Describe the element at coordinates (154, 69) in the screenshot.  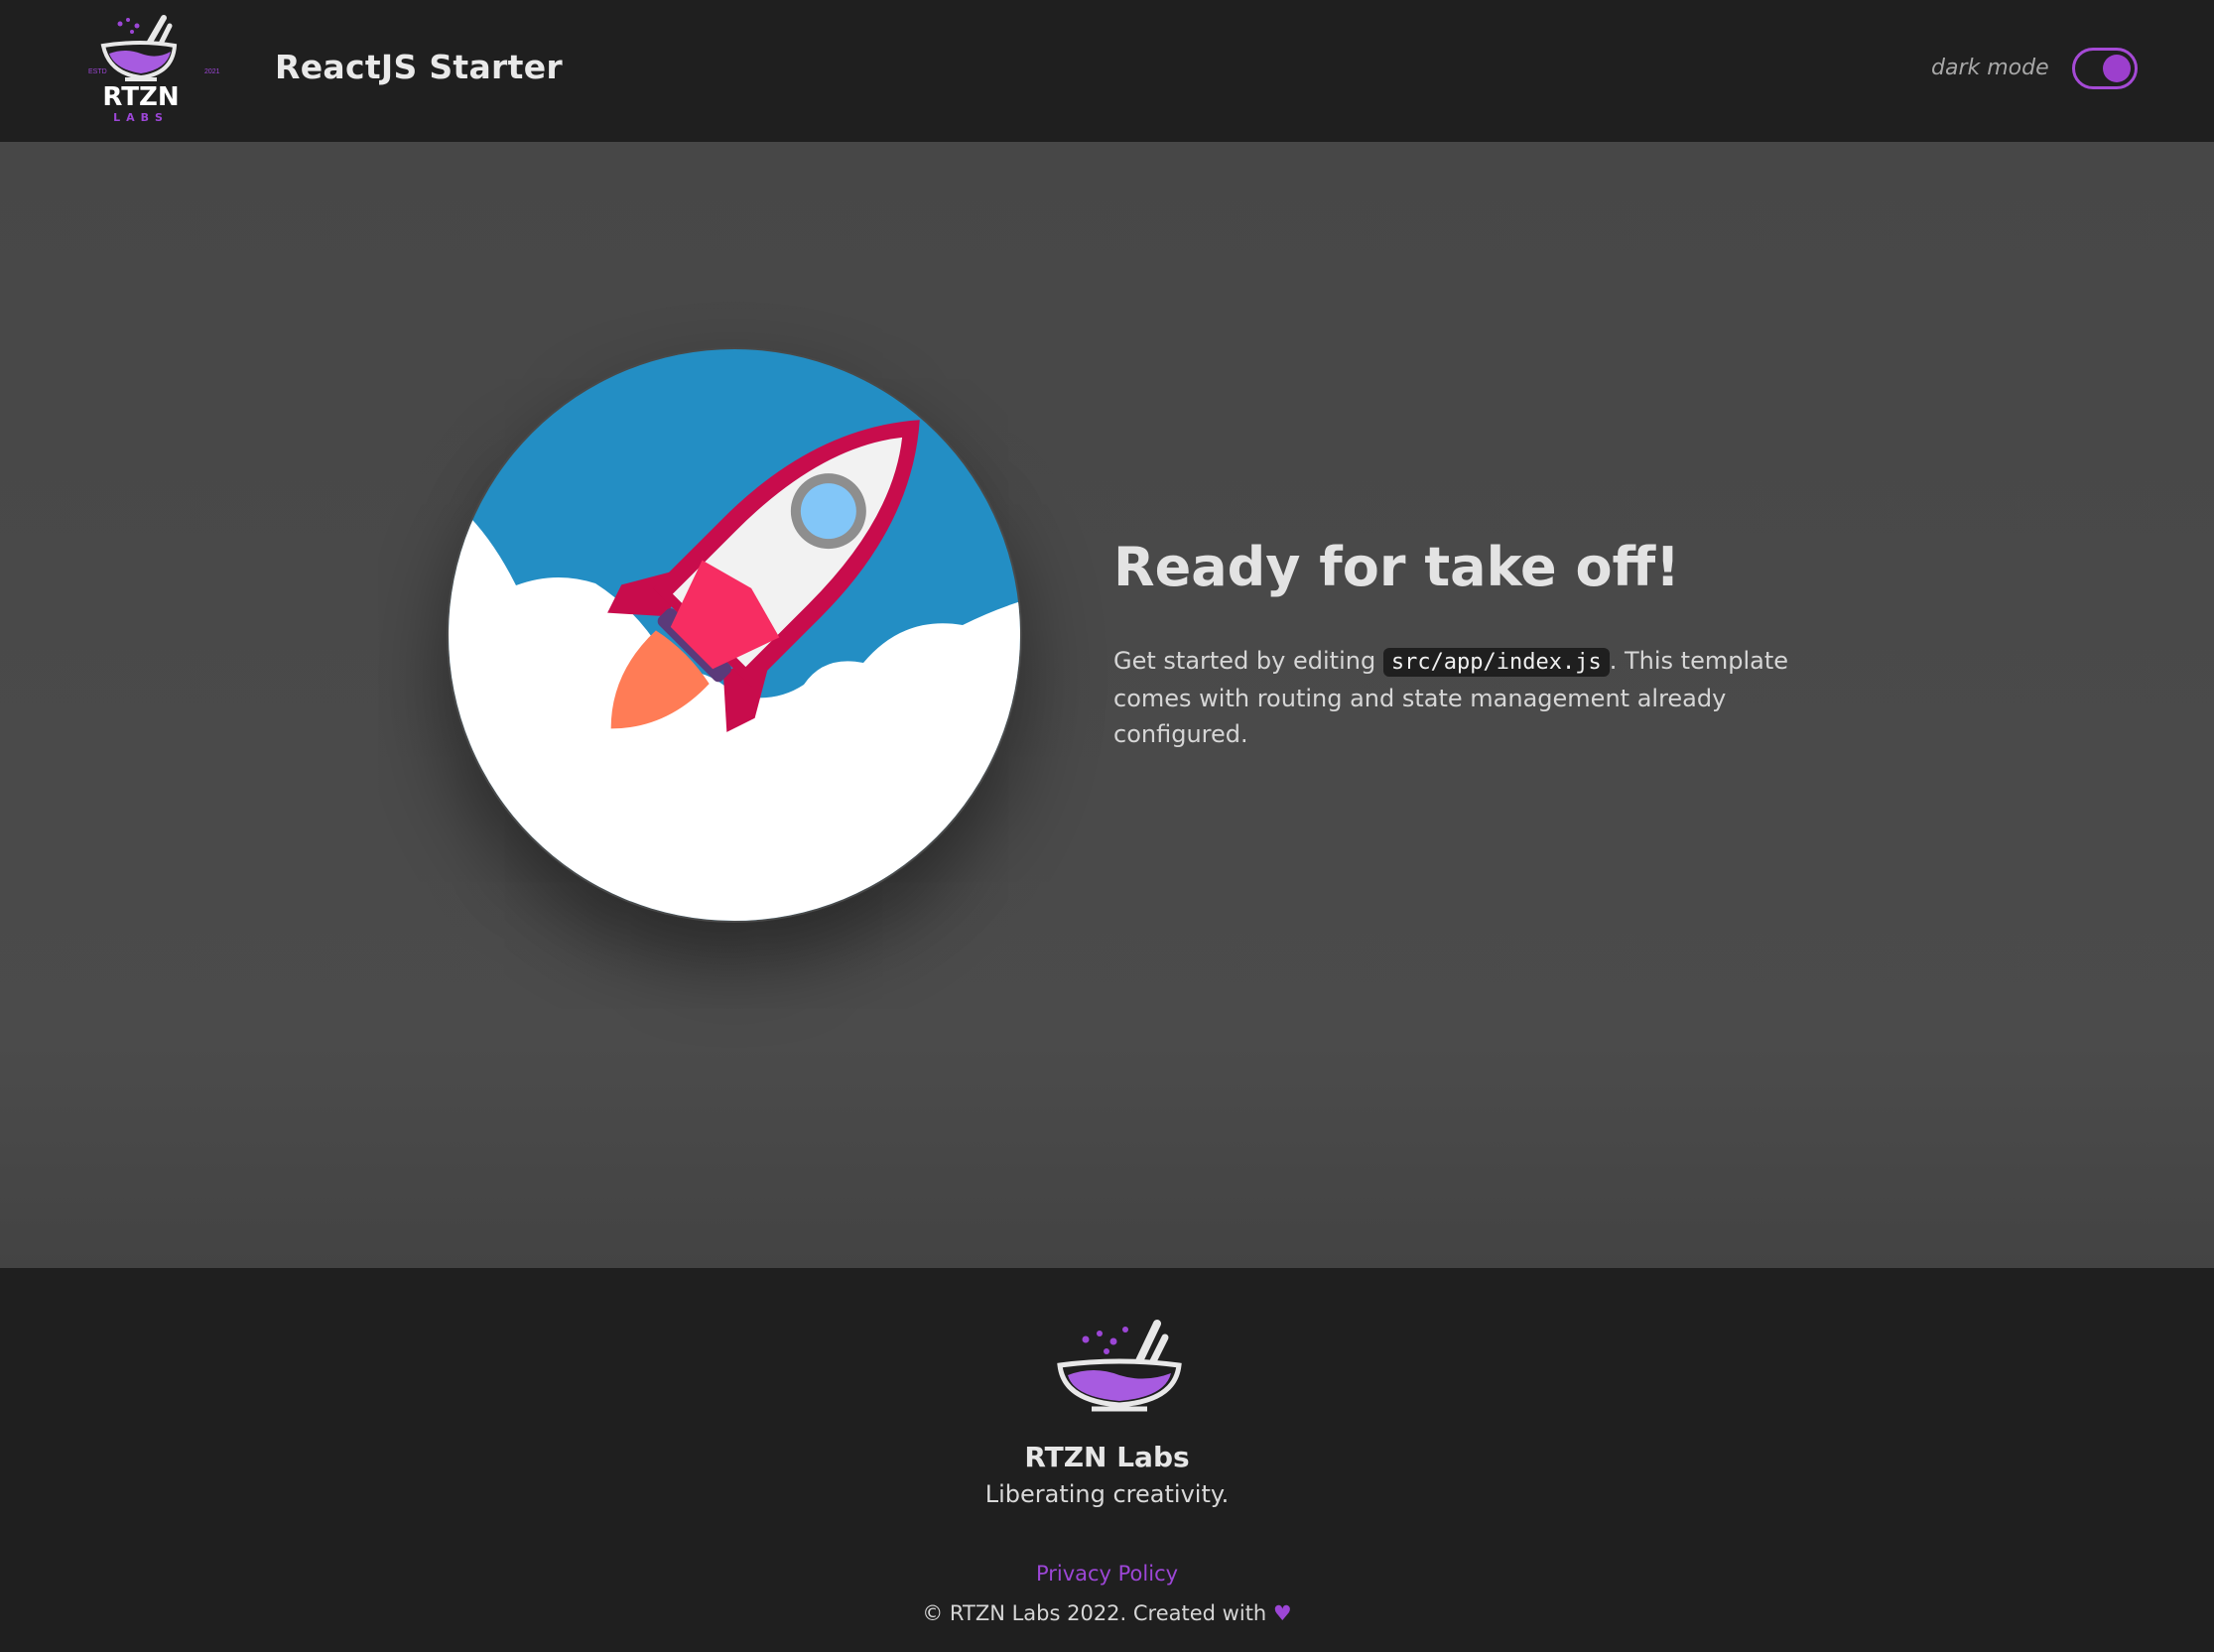
I see `bowl-logo-icon: ESTD 2021 RTZN LABS` at that location.